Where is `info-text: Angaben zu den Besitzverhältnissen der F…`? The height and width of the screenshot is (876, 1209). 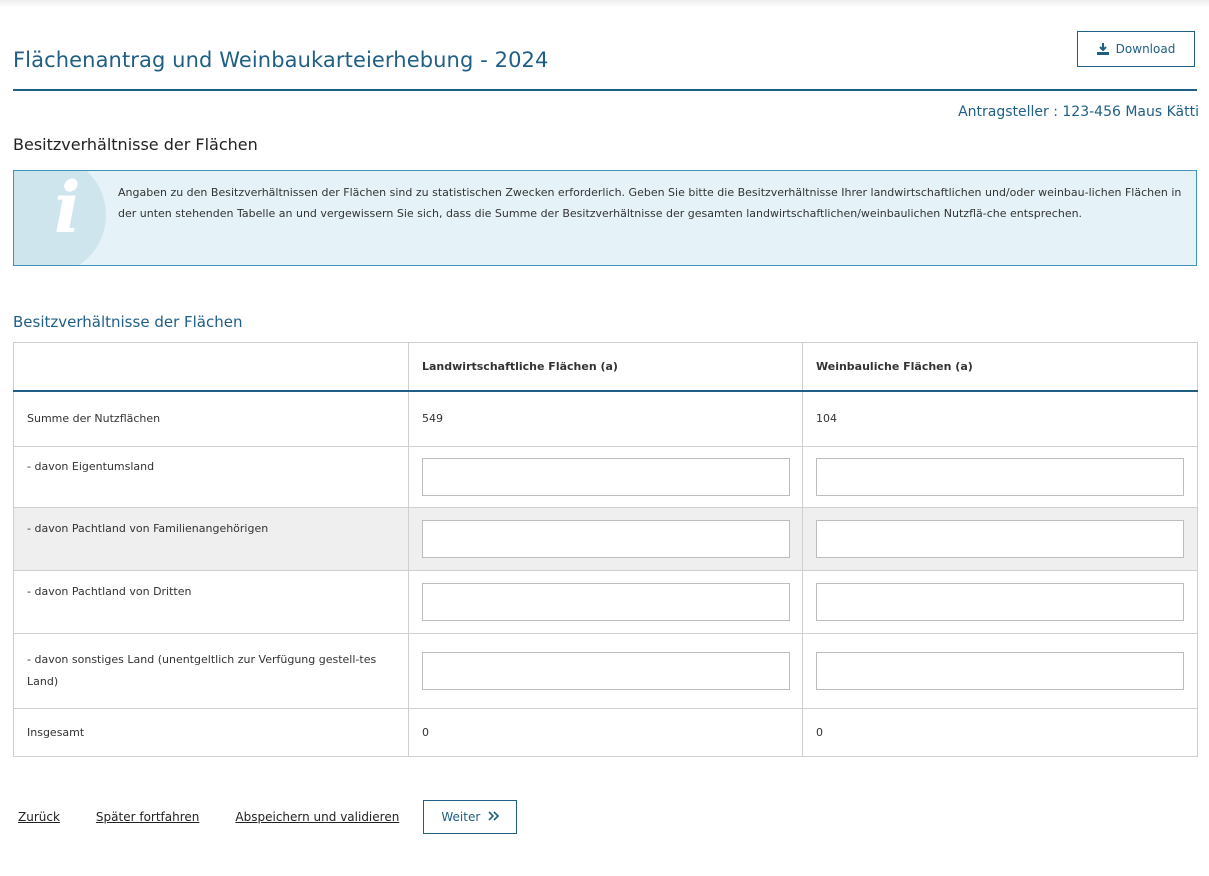
info-text: Angaben zu den Besitzverhältnissen der F… is located at coordinates (650, 203).